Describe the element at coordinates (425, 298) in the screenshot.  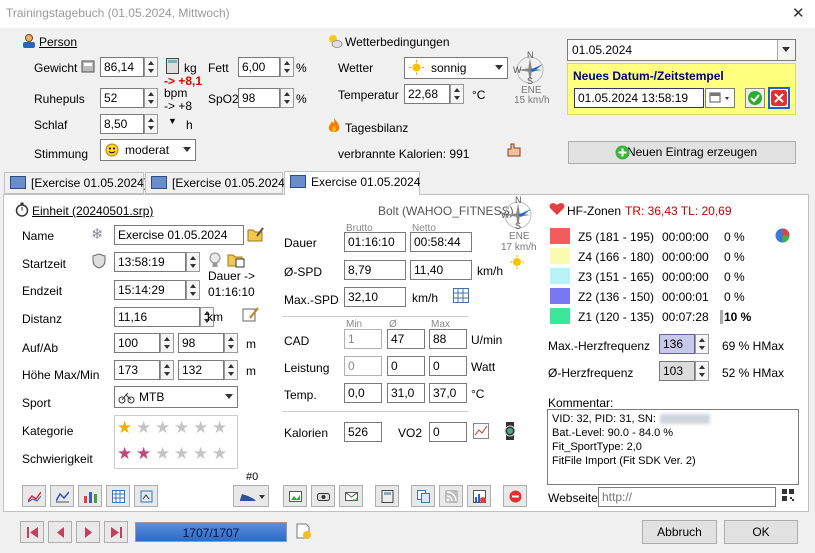
I see `maxspd-unit: km/h` at that location.